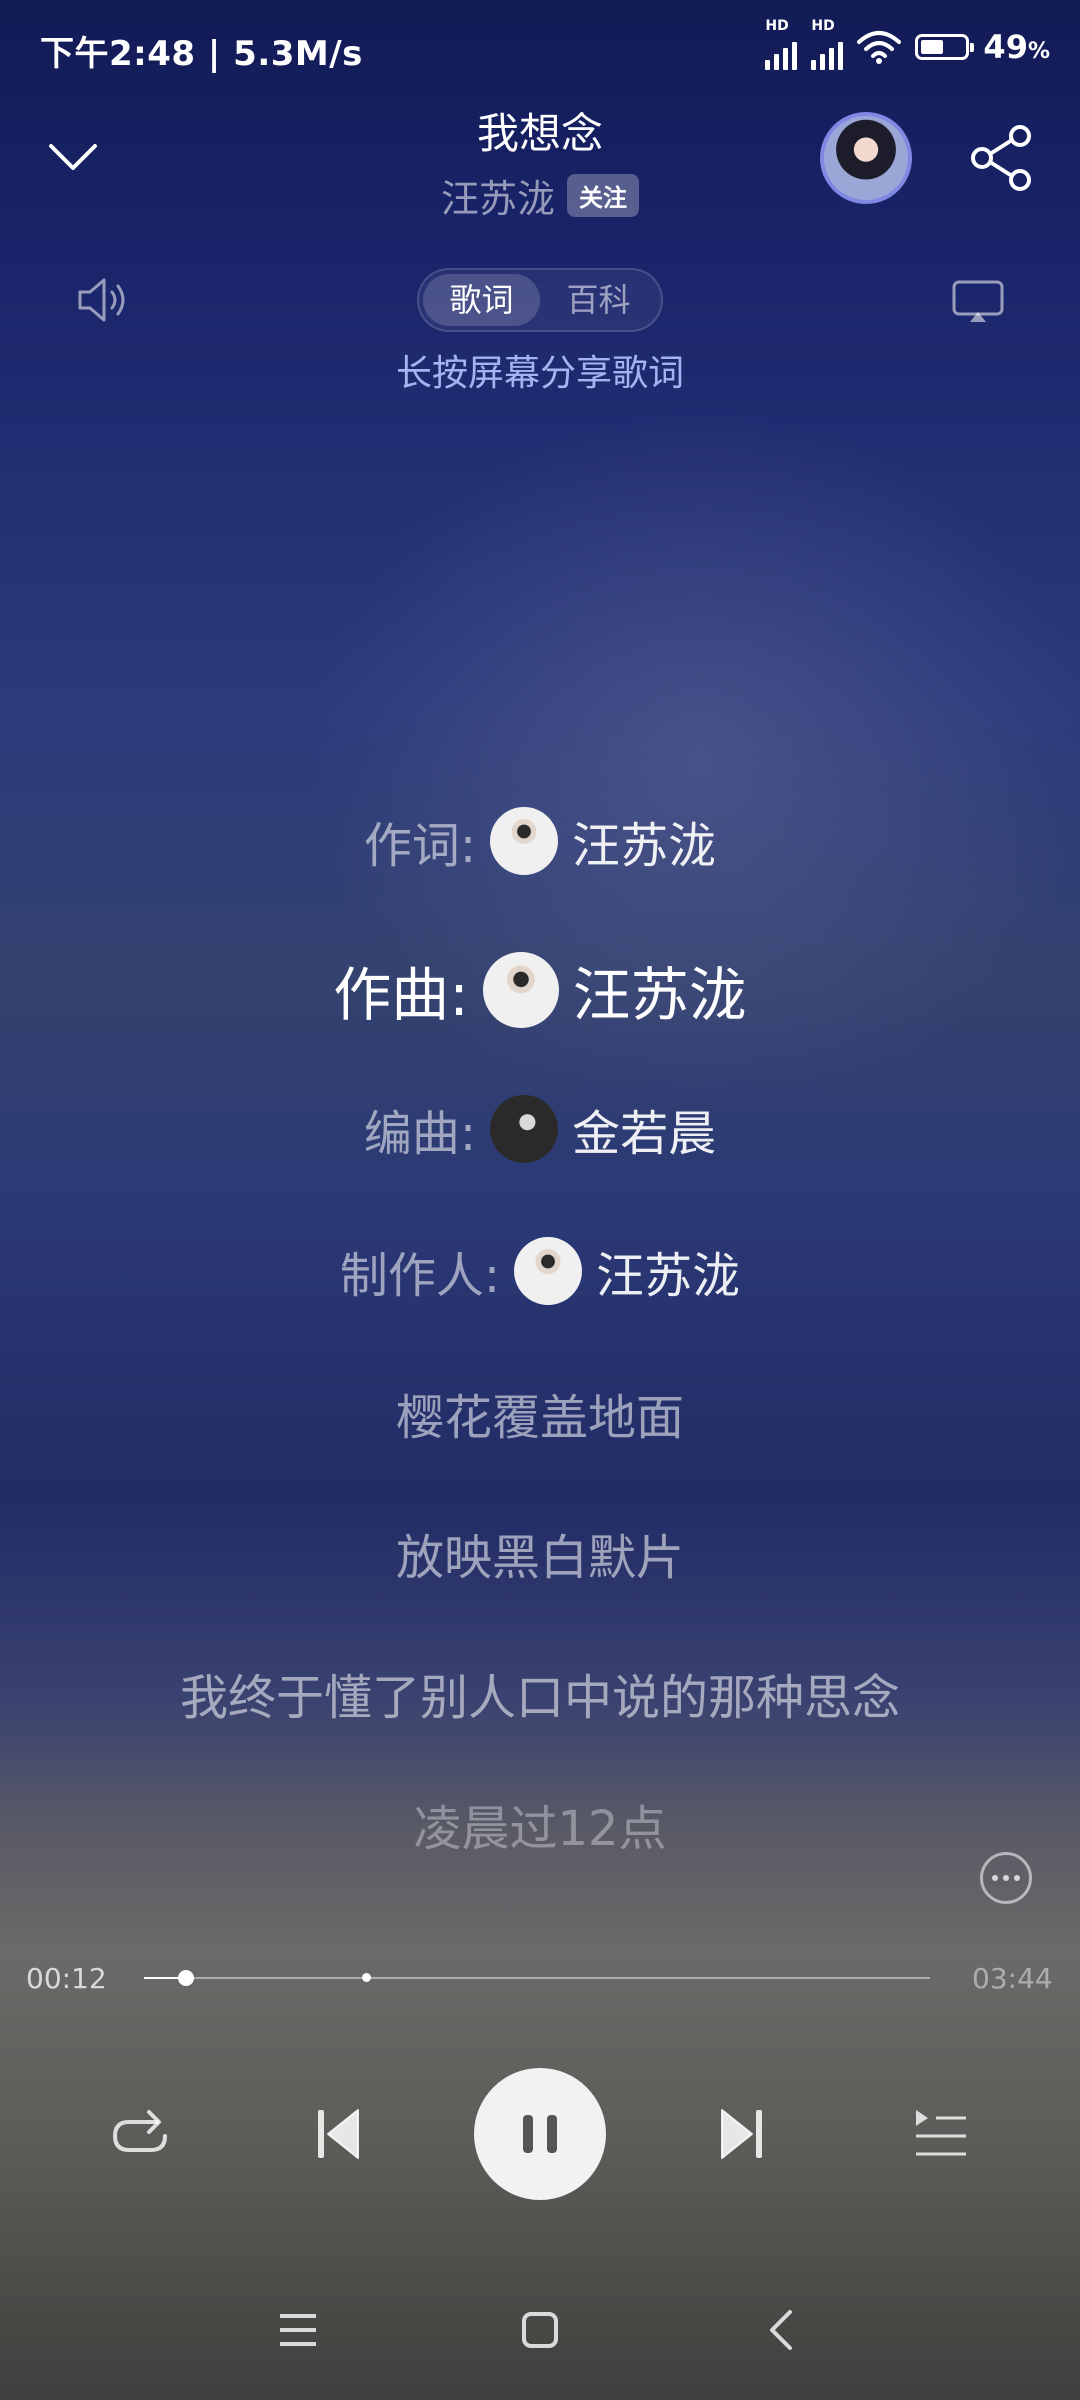 This screenshot has width=1080, height=2400. I want to click on lyric-line: 放映黑白默片, so click(540, 1553).